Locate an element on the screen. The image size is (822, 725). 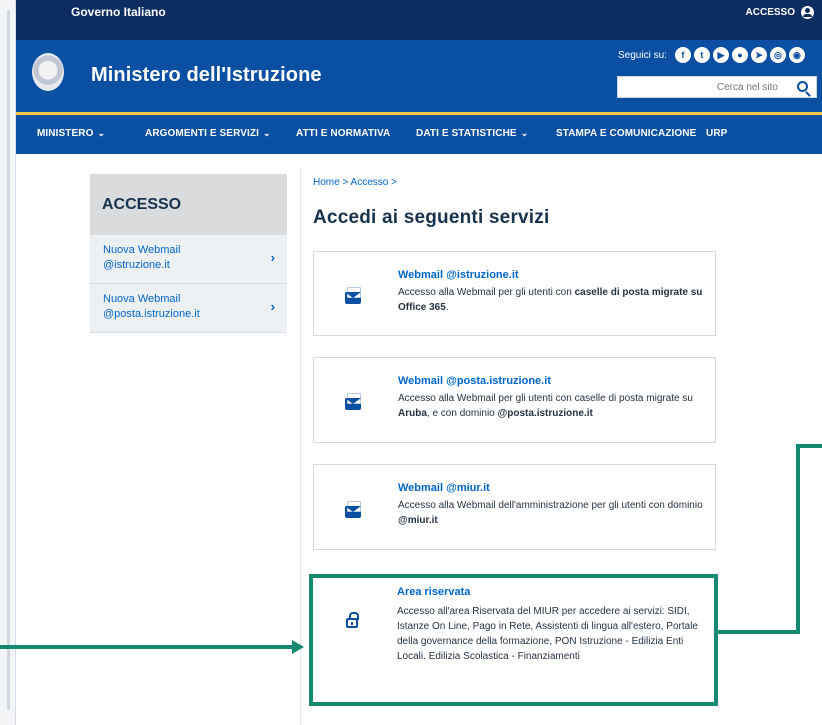
instagram-icon: ◎ is located at coordinates (777, 55).